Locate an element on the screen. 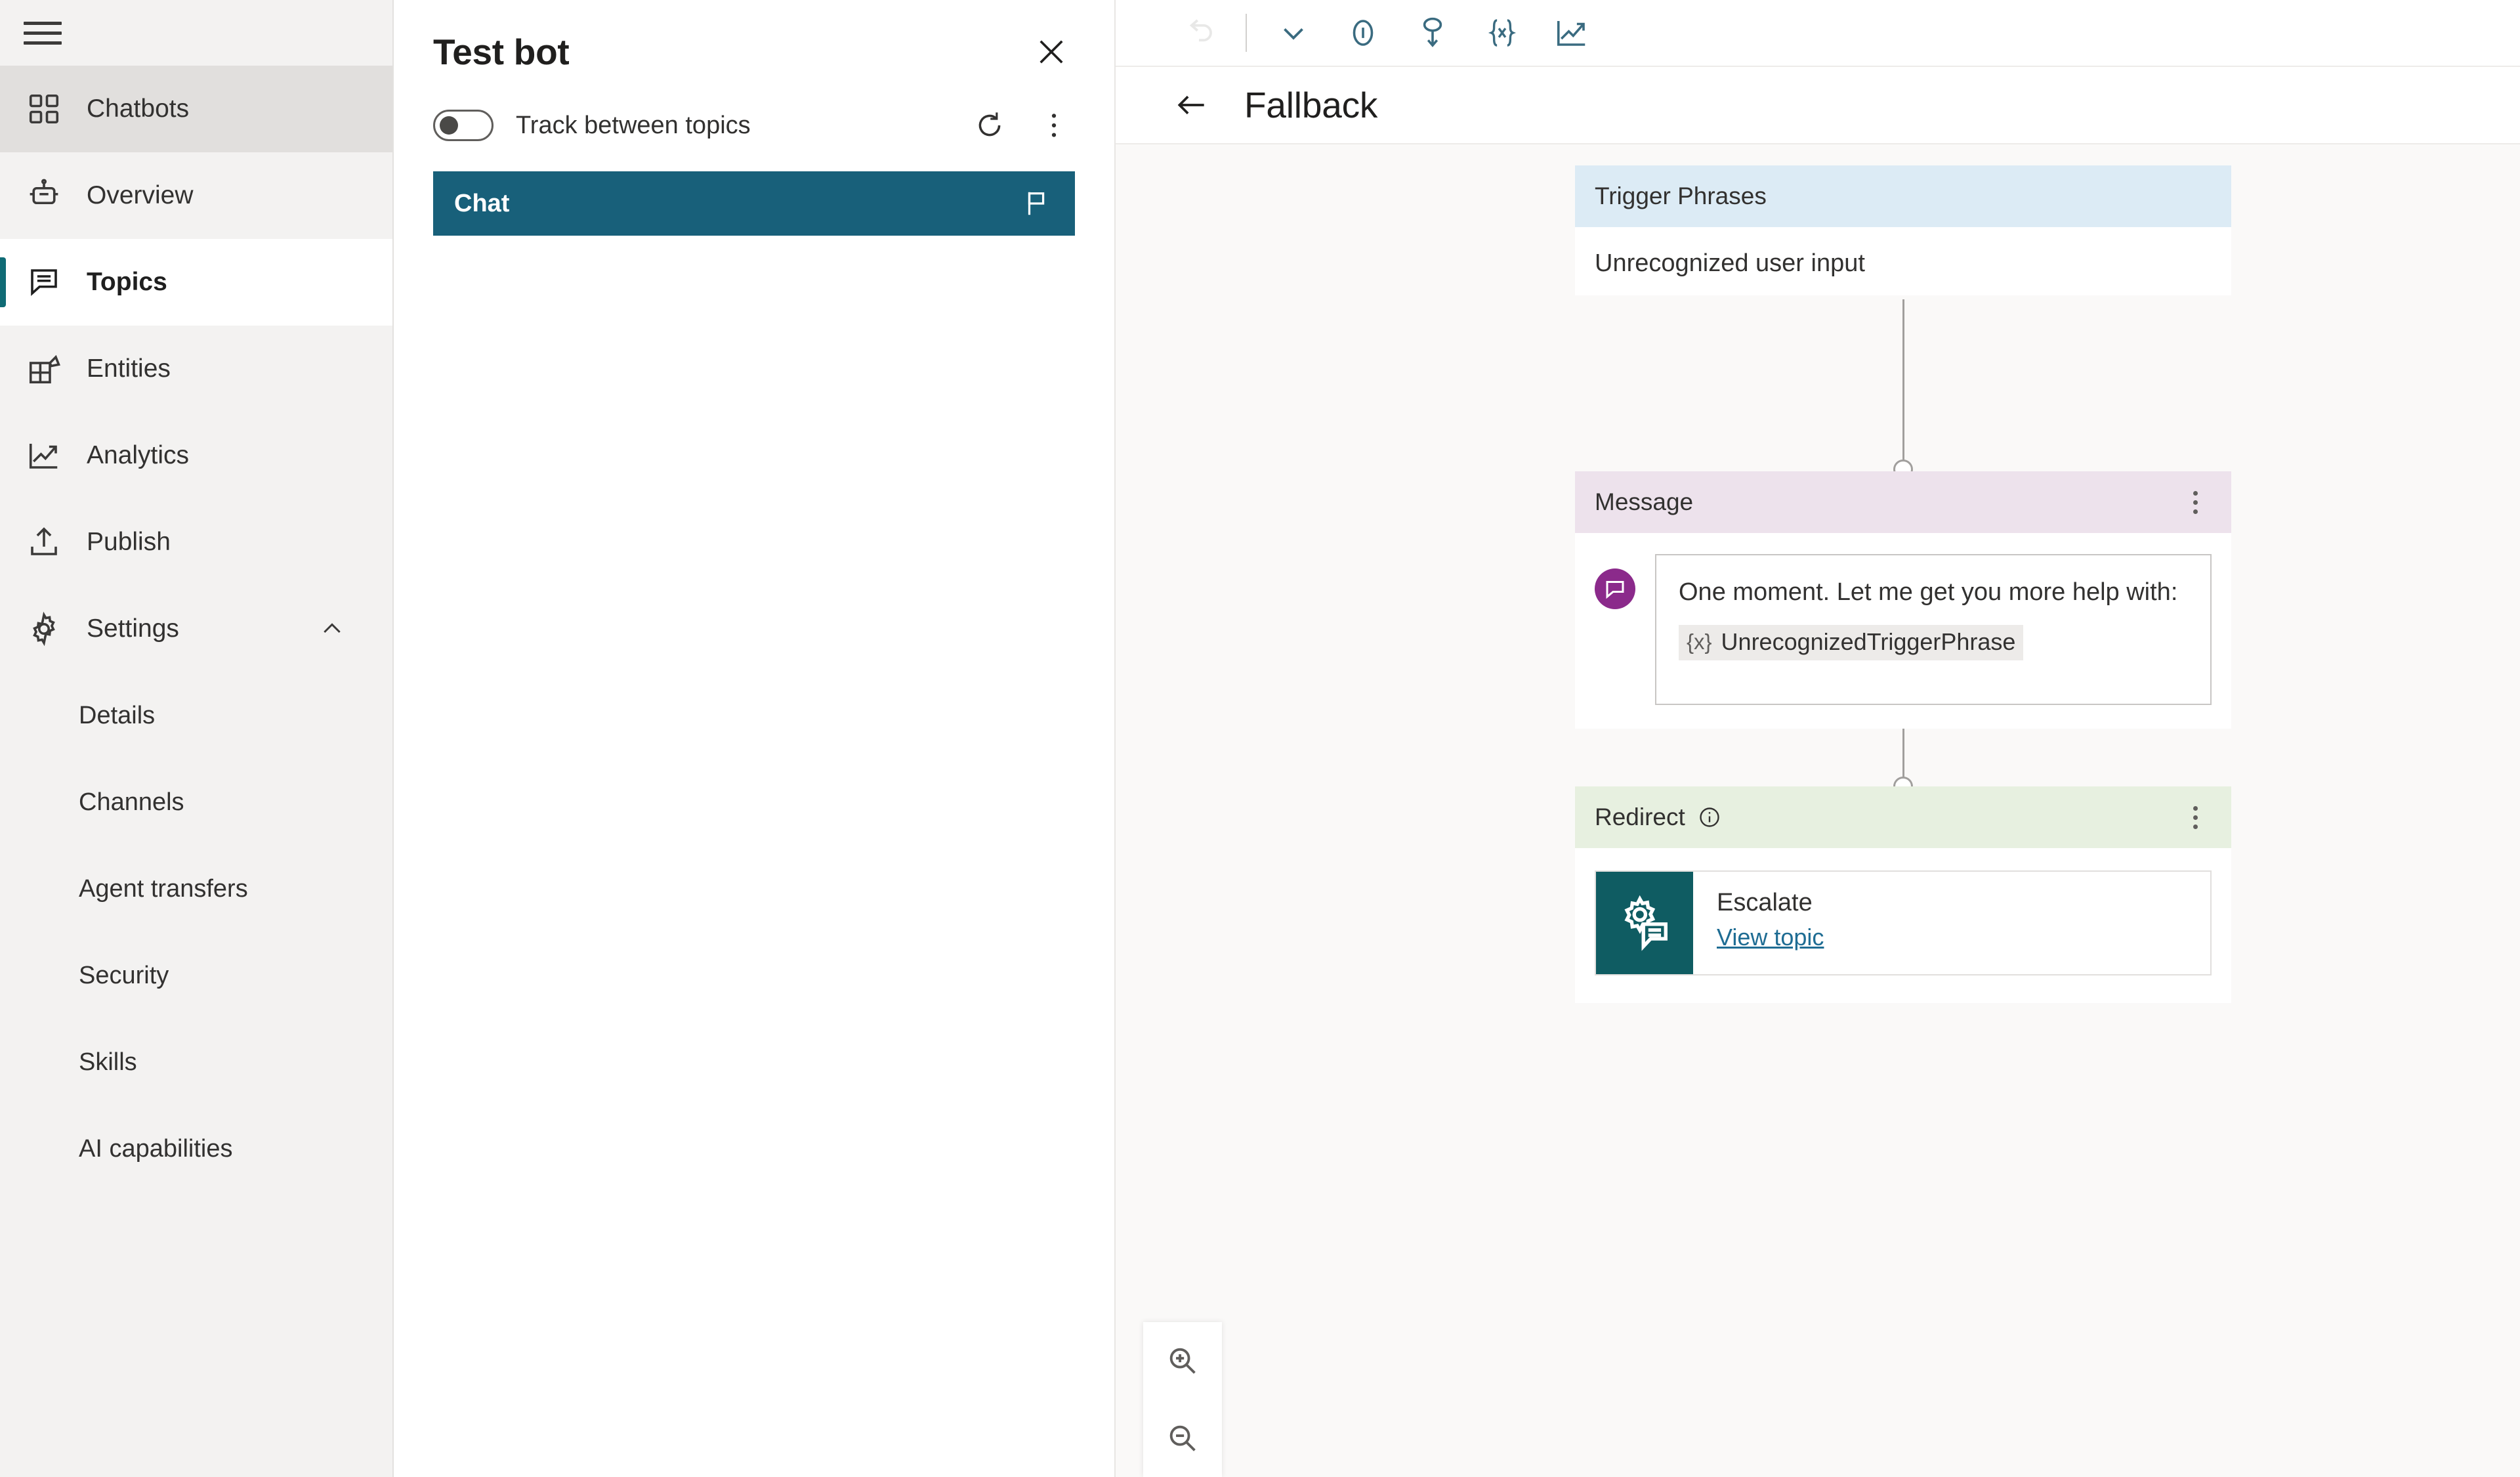 The width and height of the screenshot is (2520, 1477). test-bot-chat-tab: Chat is located at coordinates (754, 203).